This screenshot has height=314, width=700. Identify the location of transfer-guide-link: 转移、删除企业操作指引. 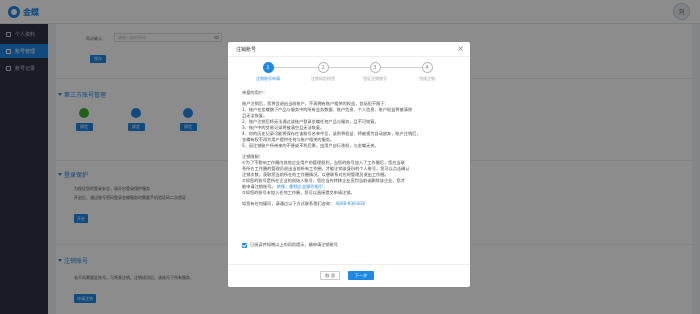
(300, 186).